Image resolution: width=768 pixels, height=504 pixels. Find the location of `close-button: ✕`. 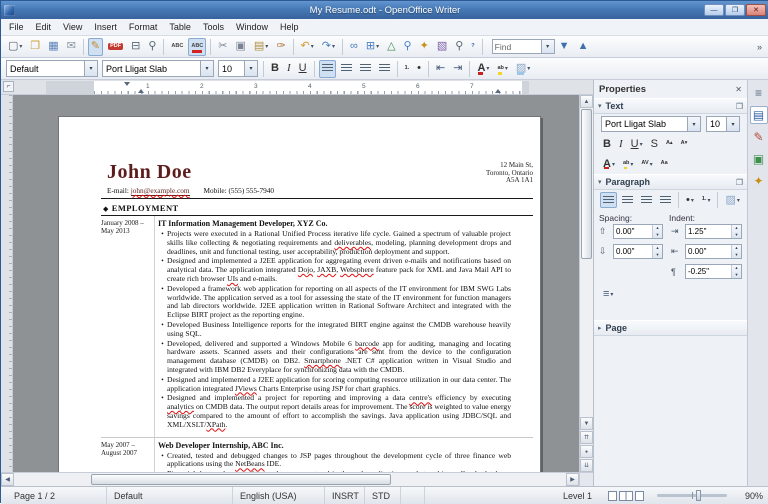

close-button: ✕ is located at coordinates (756, 10).